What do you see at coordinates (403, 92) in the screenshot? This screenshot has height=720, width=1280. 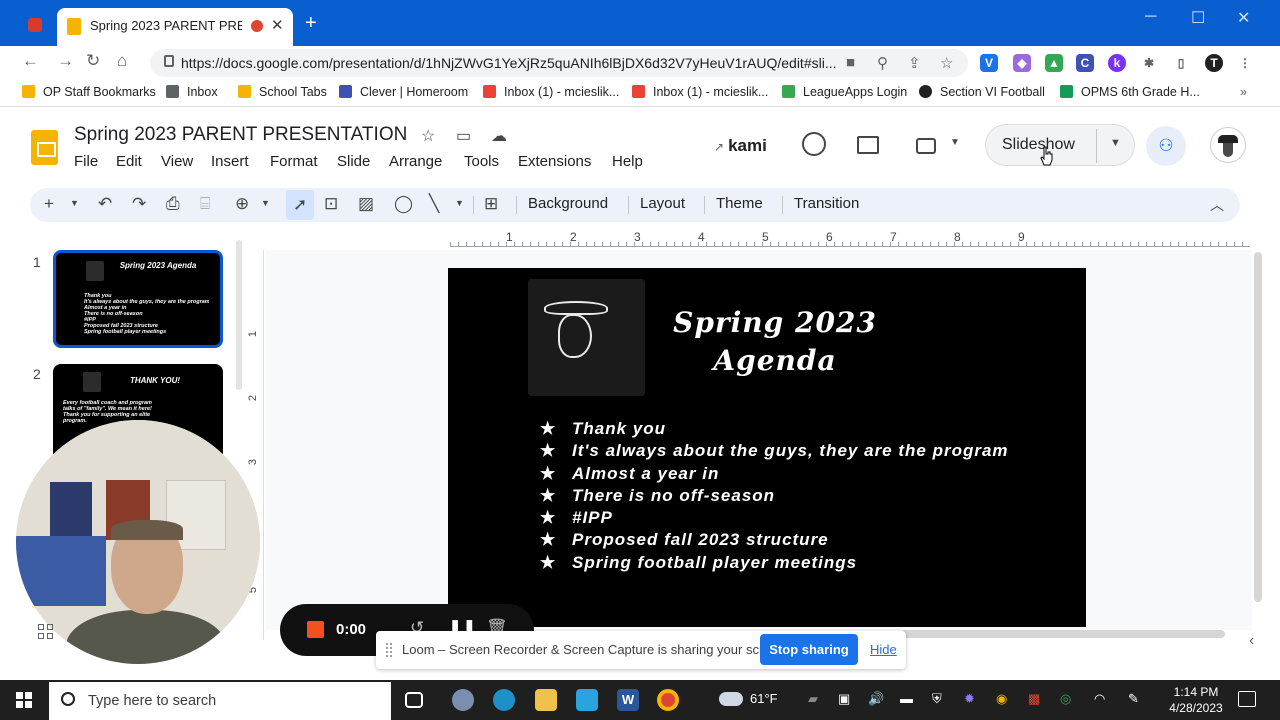 I see `bookmark-item: Clever | Homeroom` at bounding box center [403, 92].